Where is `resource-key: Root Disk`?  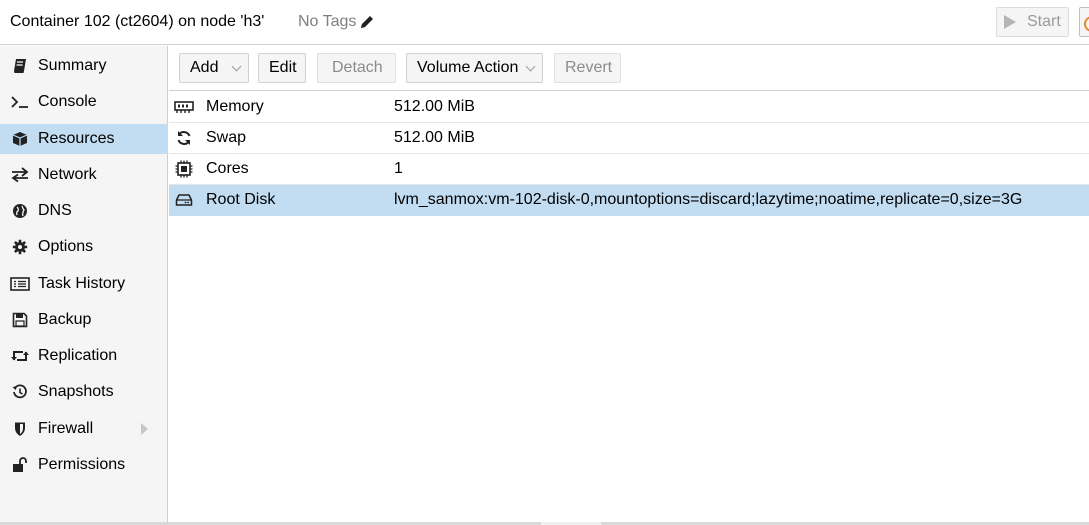
resource-key: Root Disk is located at coordinates (241, 199).